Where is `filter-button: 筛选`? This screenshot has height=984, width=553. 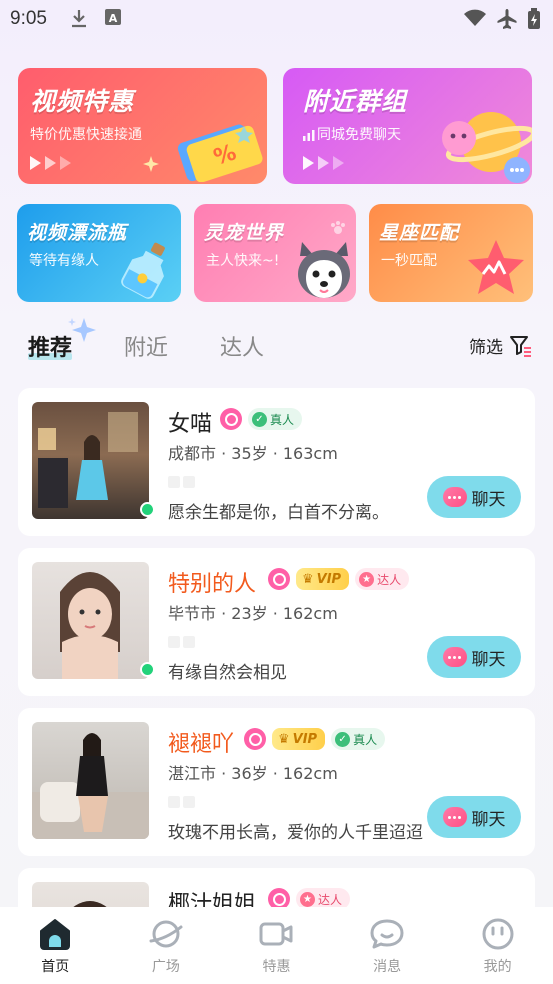
filter-button: 筛选 is located at coordinates (501, 345).